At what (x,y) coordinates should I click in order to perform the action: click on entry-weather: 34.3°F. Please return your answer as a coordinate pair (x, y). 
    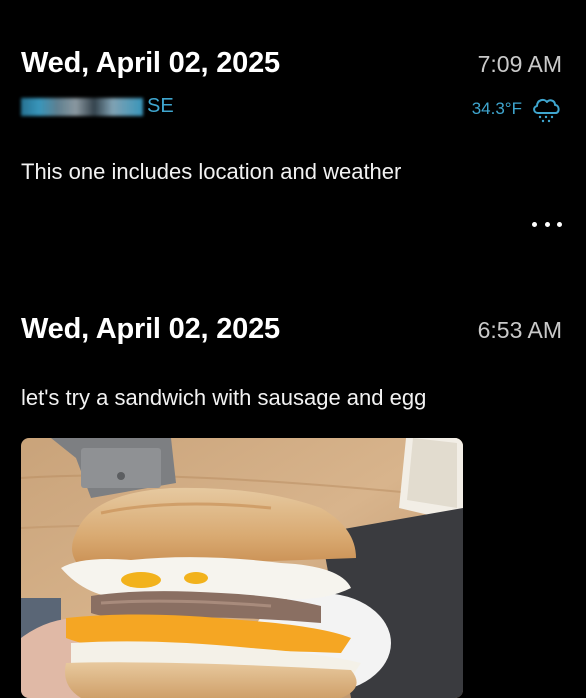
    Looking at the image, I should click on (517, 109).